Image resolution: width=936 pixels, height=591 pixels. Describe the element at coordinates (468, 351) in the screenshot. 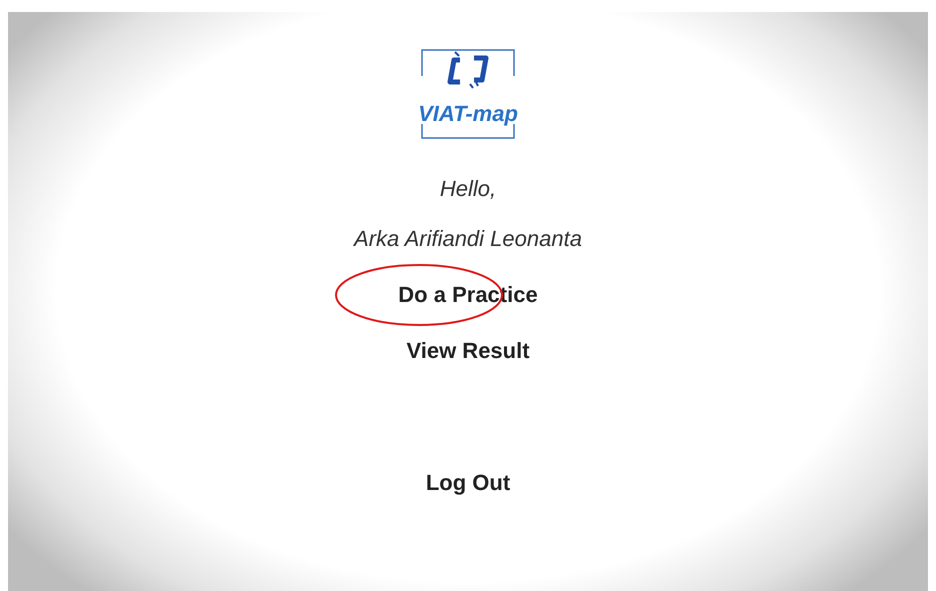

I see `menu-link: View Result` at that location.